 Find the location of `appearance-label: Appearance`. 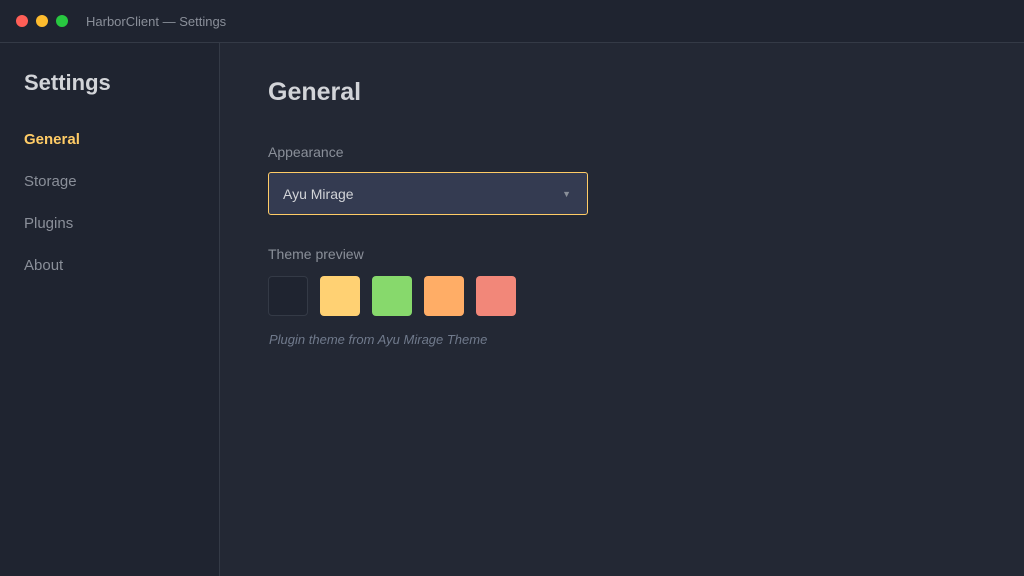

appearance-label: Appearance is located at coordinates (306, 152).